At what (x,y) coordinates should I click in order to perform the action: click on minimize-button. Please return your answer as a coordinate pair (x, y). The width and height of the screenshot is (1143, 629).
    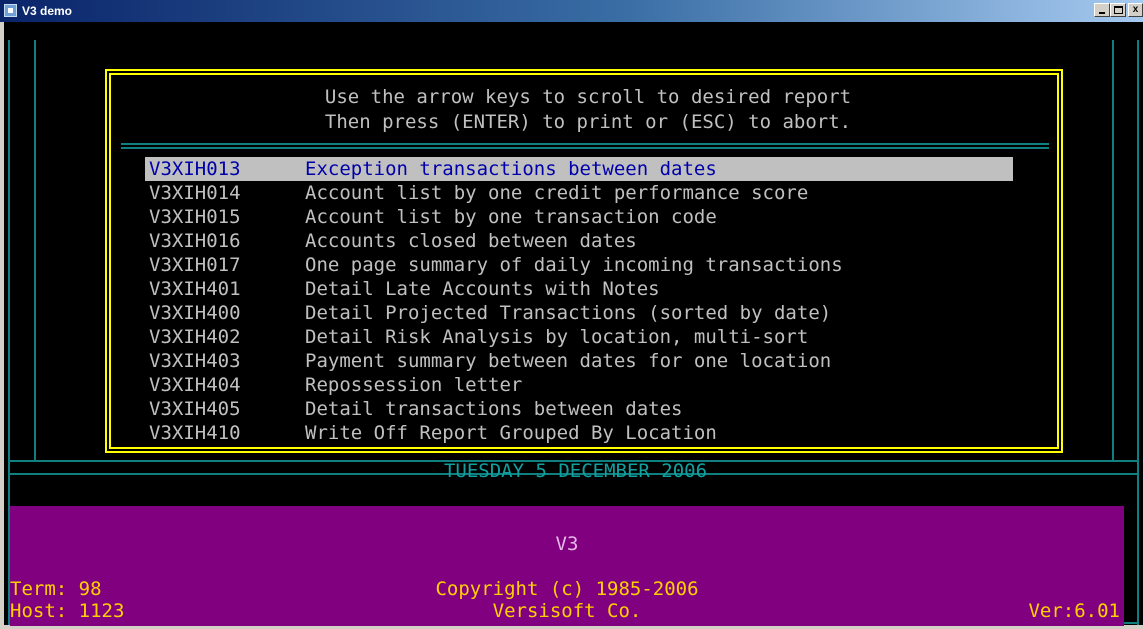
    Looking at the image, I should click on (1102, 10).